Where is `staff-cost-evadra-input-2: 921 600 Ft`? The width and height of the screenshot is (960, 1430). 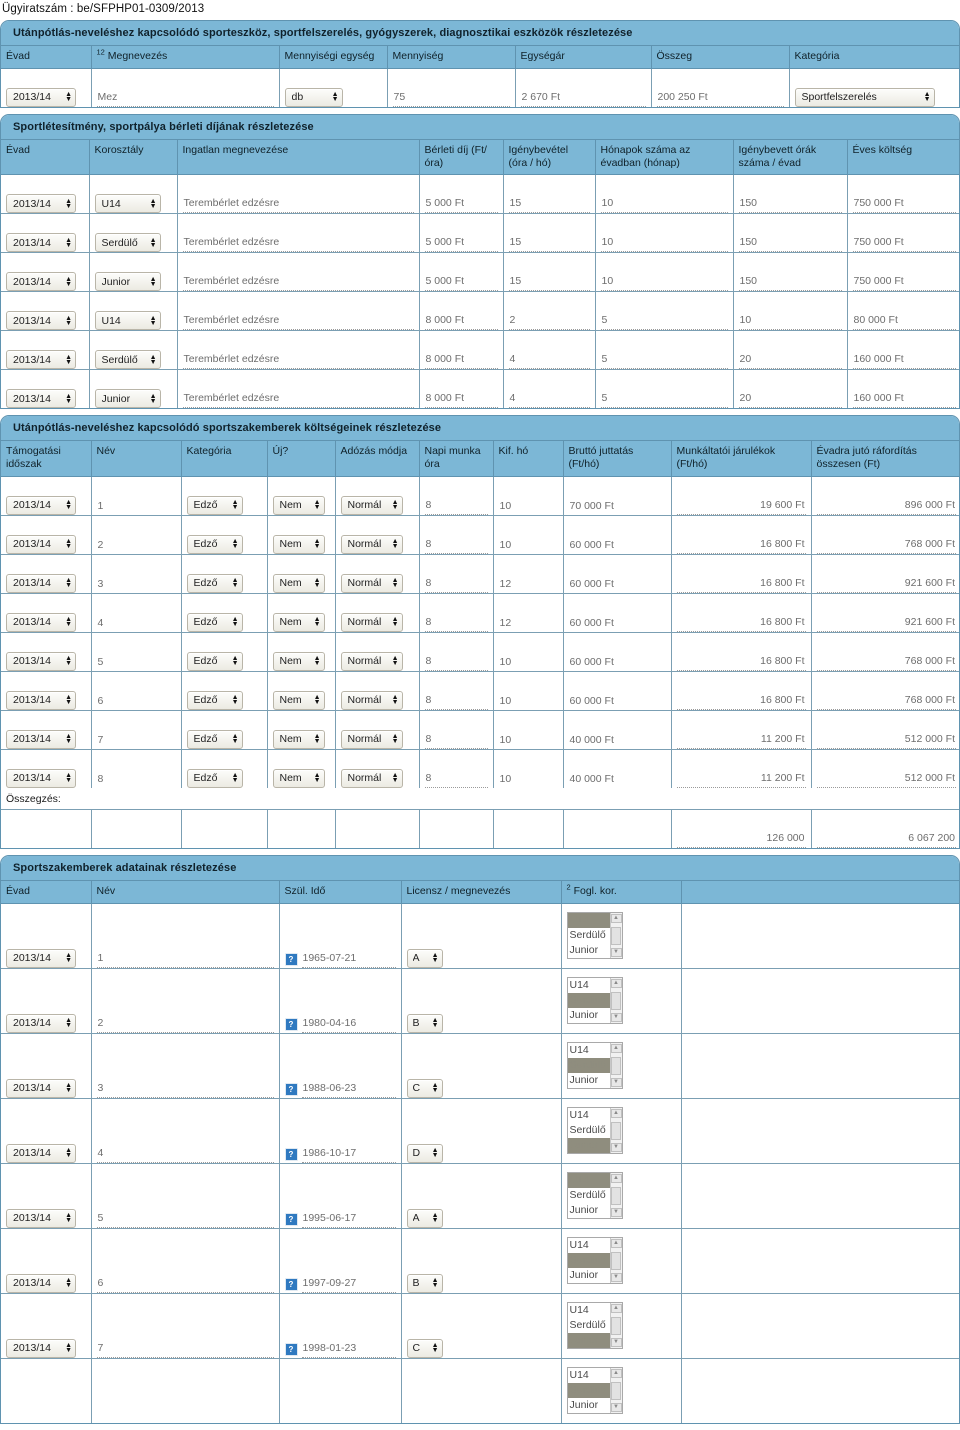 staff-cost-evadra-input-2: 921 600 Ft is located at coordinates (886, 584).